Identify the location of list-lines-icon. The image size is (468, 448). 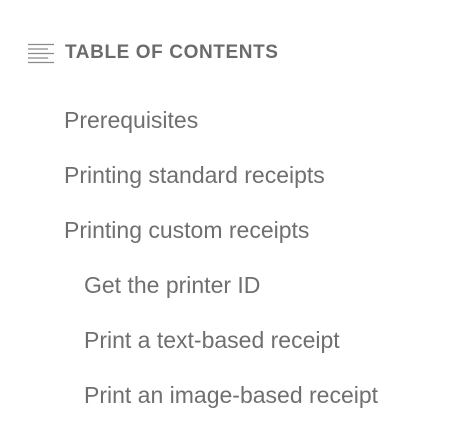
(41, 53).